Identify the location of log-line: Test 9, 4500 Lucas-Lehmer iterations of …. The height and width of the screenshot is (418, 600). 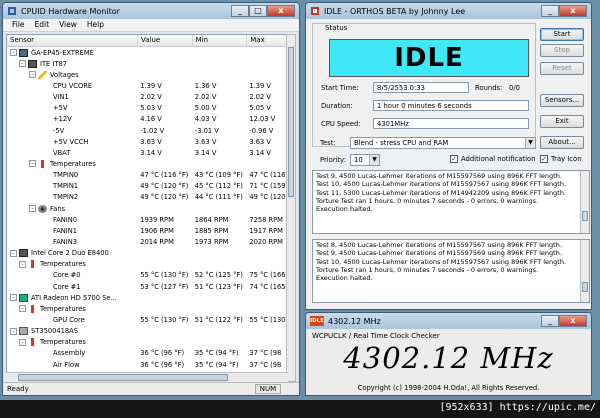
(439, 176).